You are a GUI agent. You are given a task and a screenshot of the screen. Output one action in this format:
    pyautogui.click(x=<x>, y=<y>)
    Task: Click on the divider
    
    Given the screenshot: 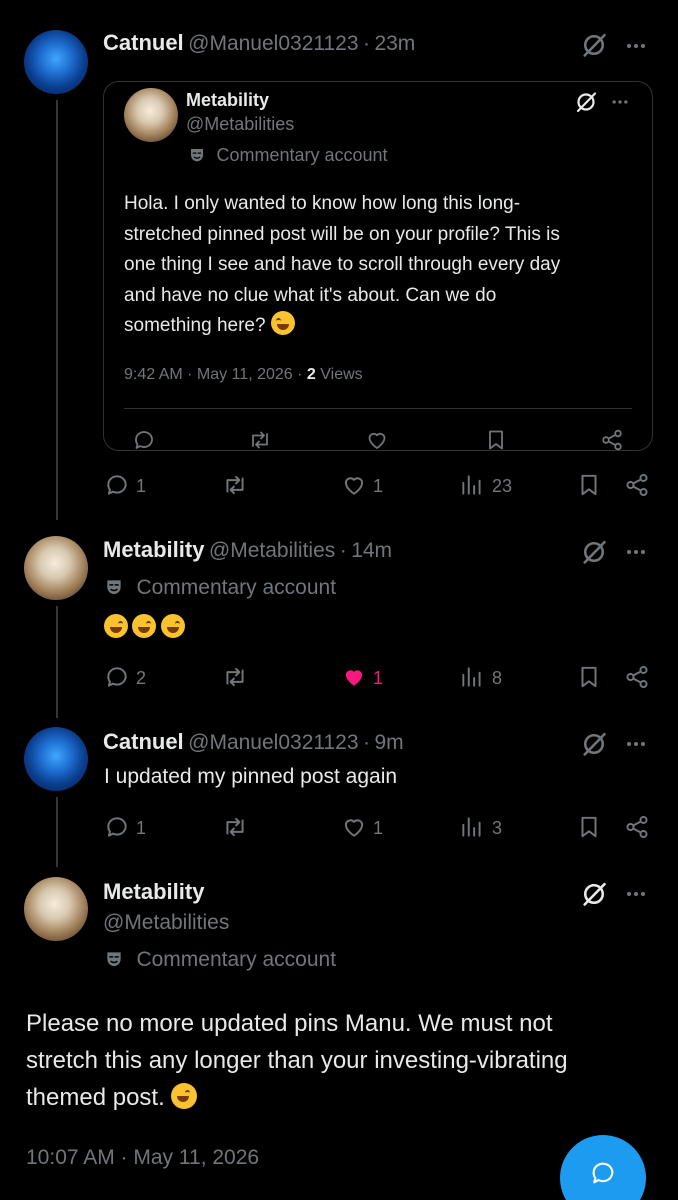 What is the action you would take?
    pyautogui.click(x=378, y=408)
    